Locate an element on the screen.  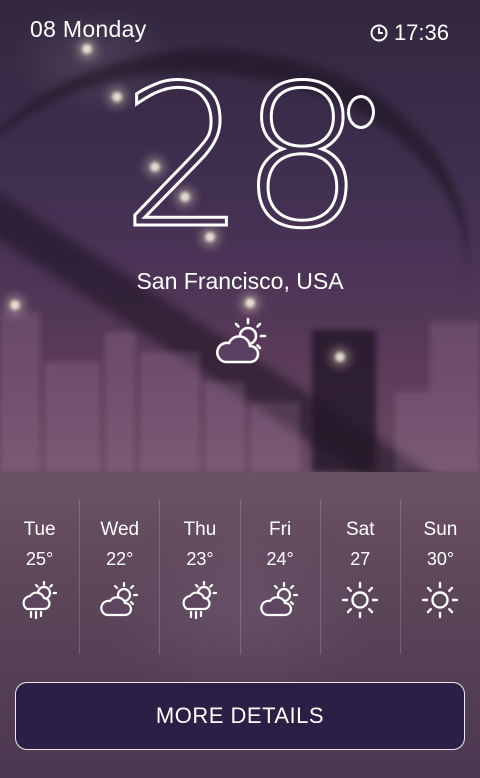
forecast-day-fri: Fri 24° is located at coordinates (281, 577).